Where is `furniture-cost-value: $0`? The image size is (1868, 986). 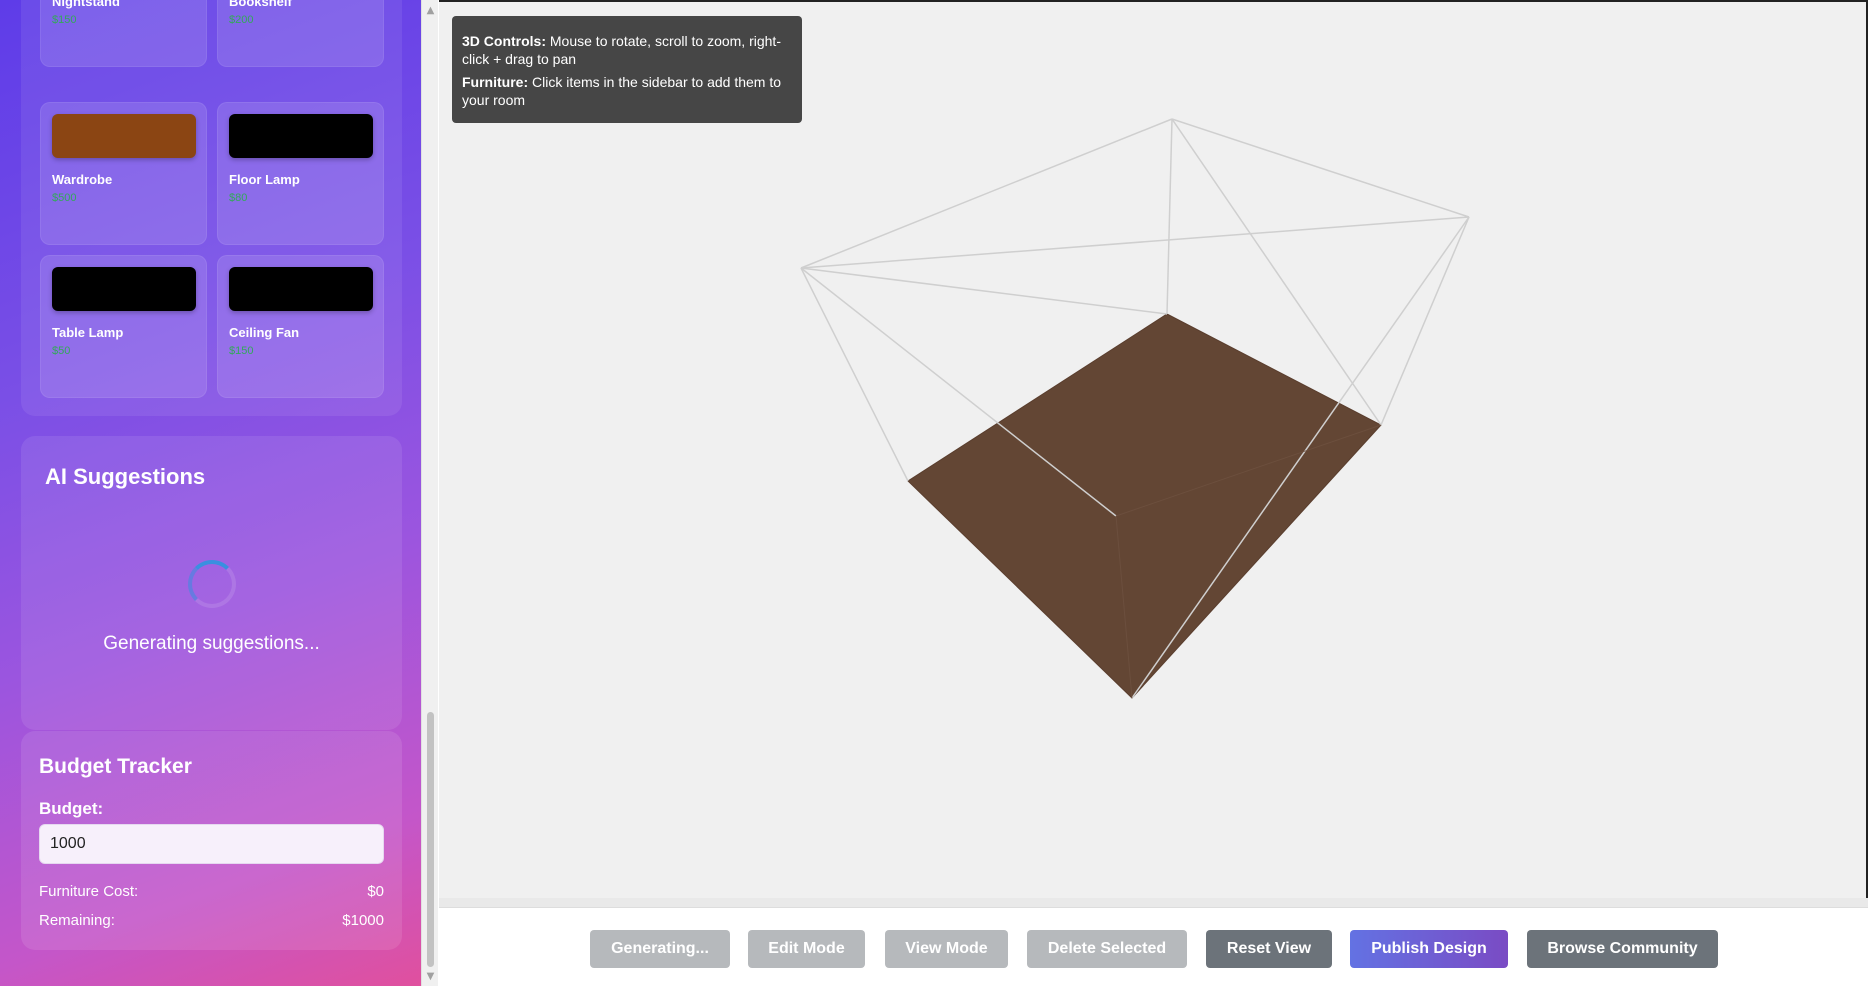
furniture-cost-value: $0 is located at coordinates (375, 891).